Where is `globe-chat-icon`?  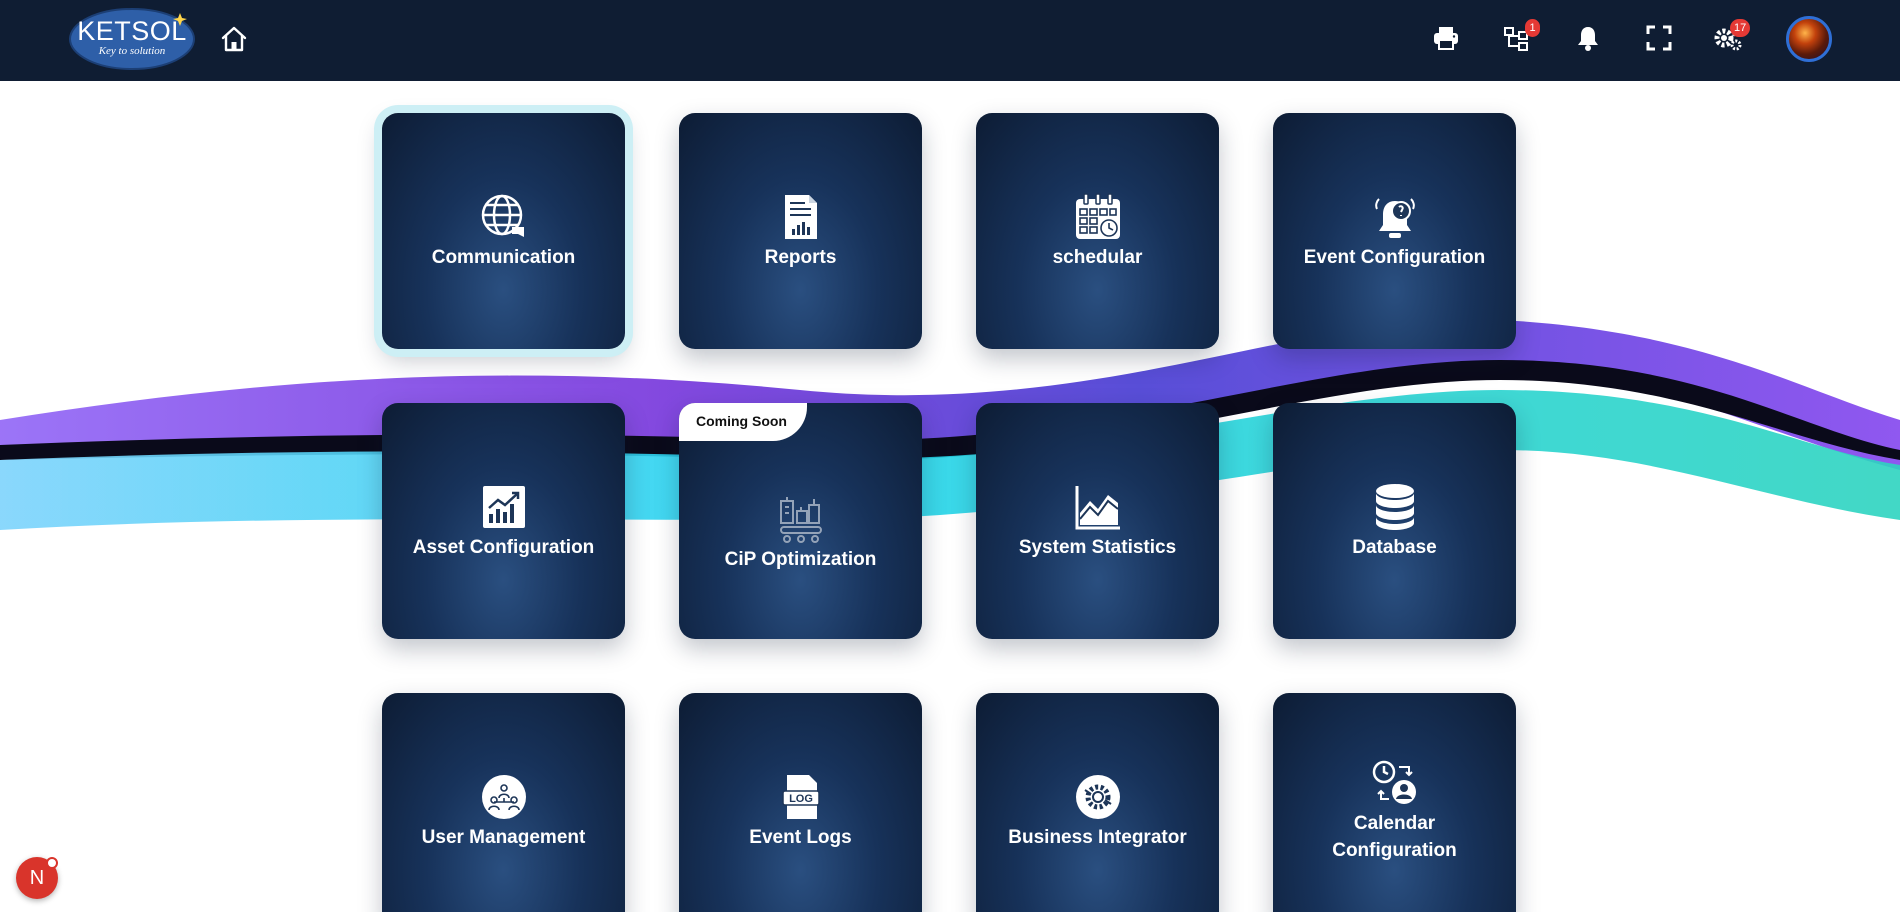
globe-chat-icon is located at coordinates (504, 217).